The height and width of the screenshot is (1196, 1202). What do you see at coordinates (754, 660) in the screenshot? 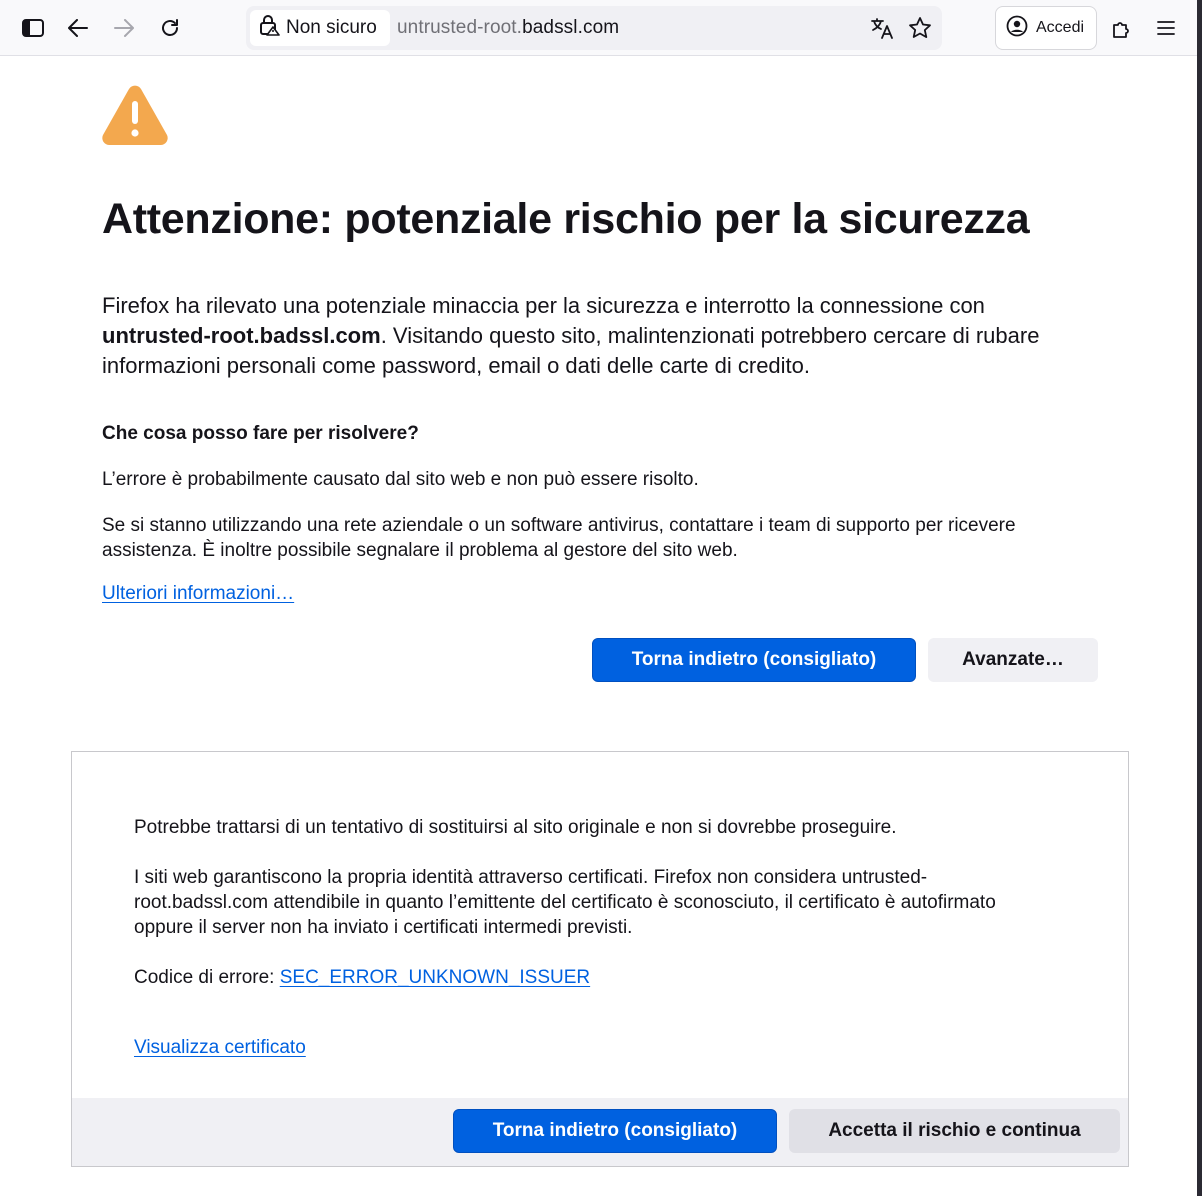
I see `go-back-button: Torna indietro (consigliato)` at bounding box center [754, 660].